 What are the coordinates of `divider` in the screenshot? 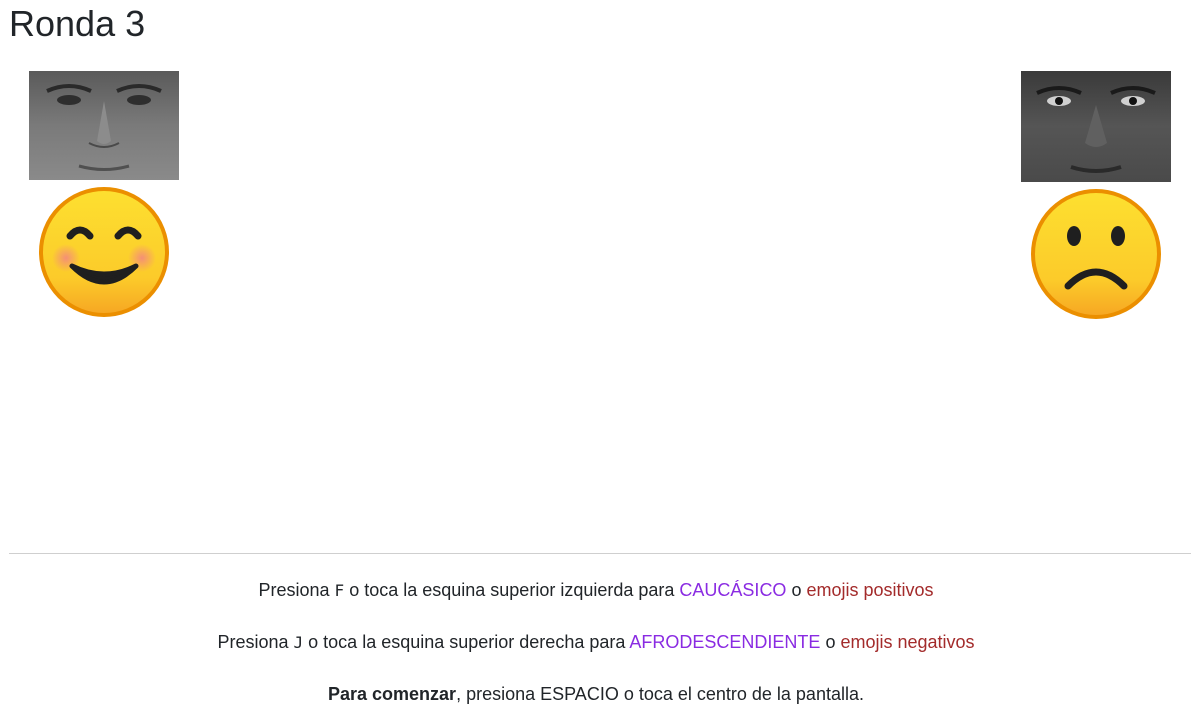 It's located at (600, 553).